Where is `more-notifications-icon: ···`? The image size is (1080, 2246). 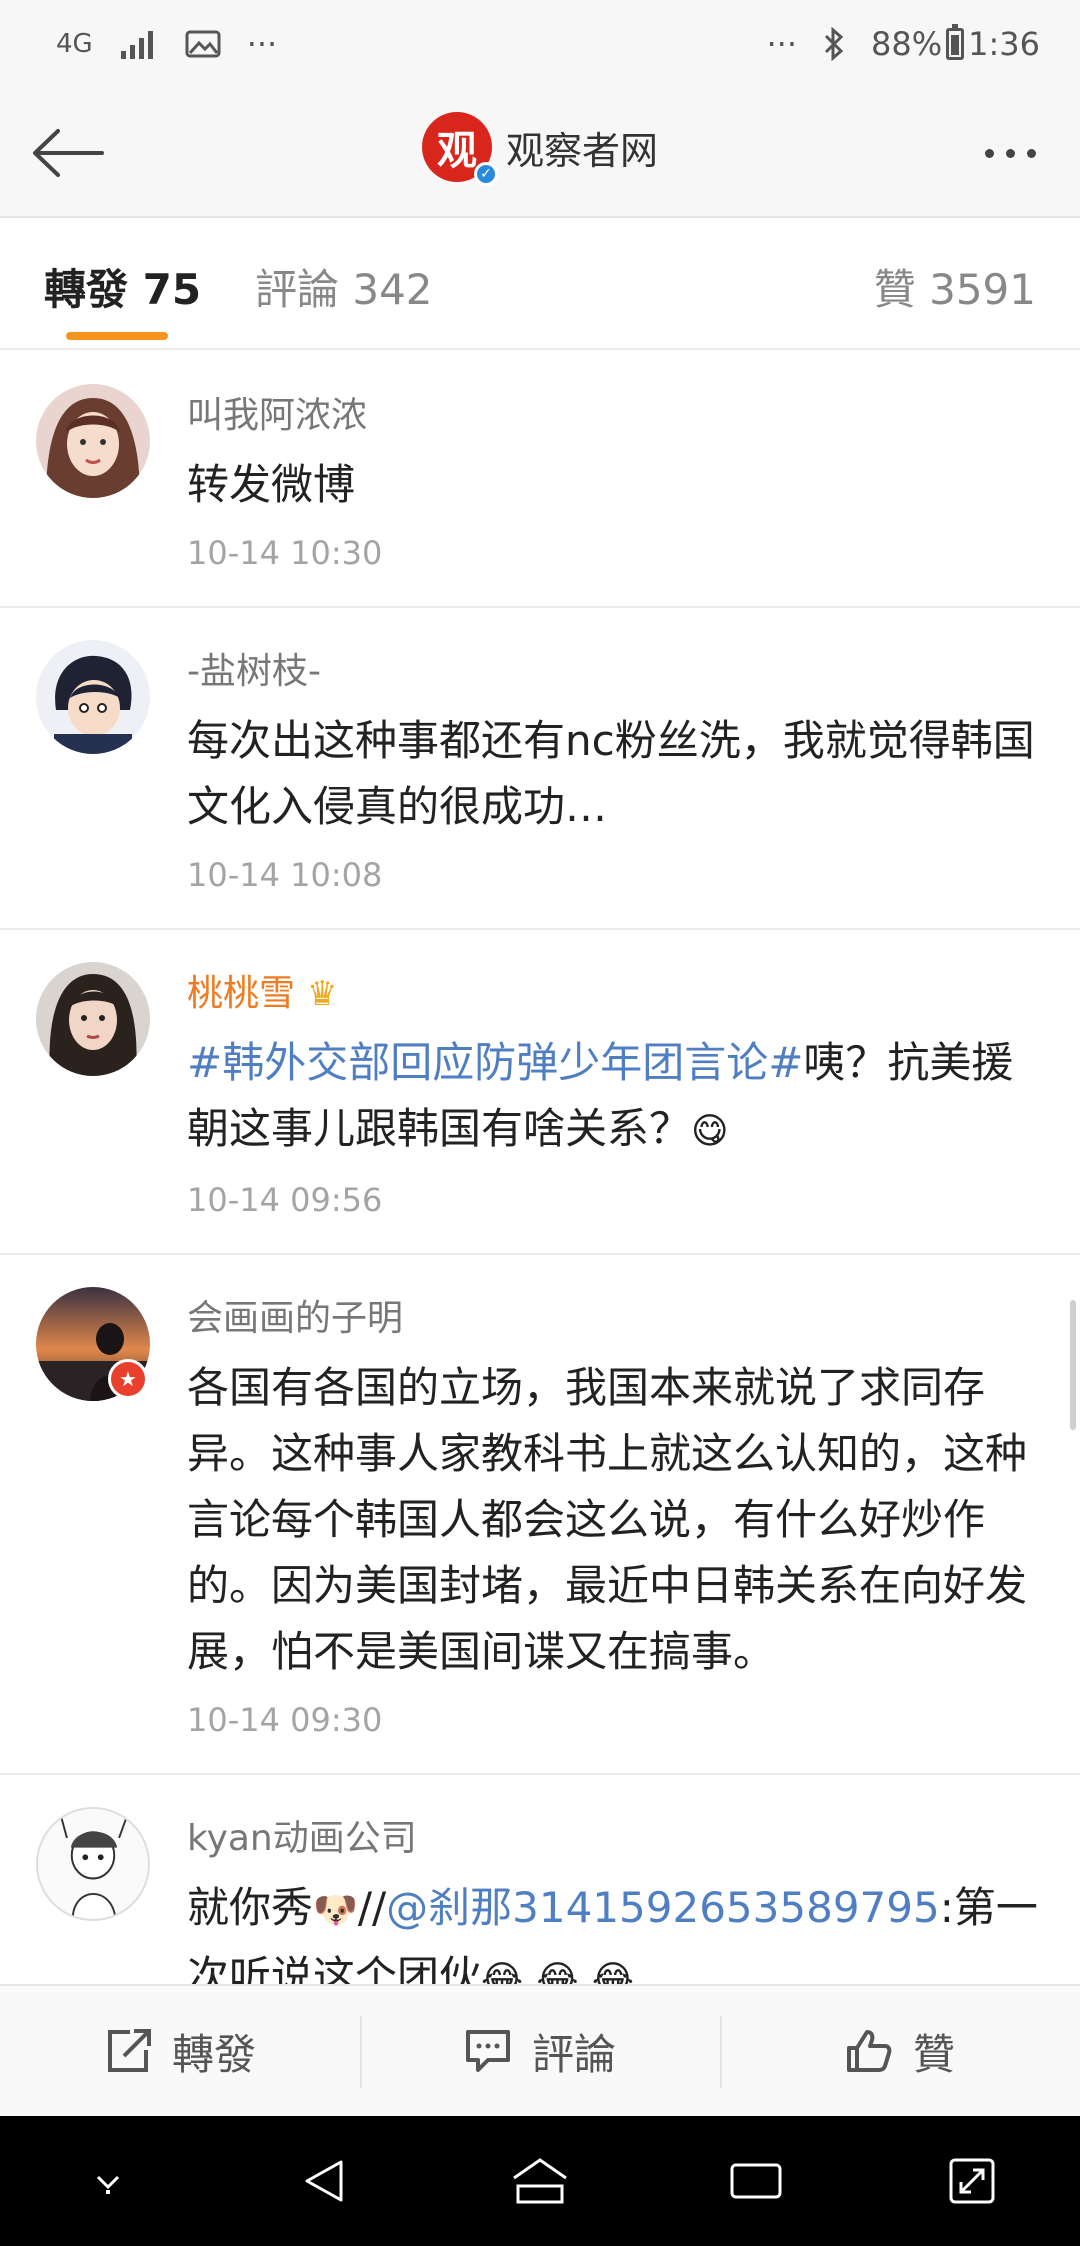
more-notifications-icon: ··· is located at coordinates (262, 44).